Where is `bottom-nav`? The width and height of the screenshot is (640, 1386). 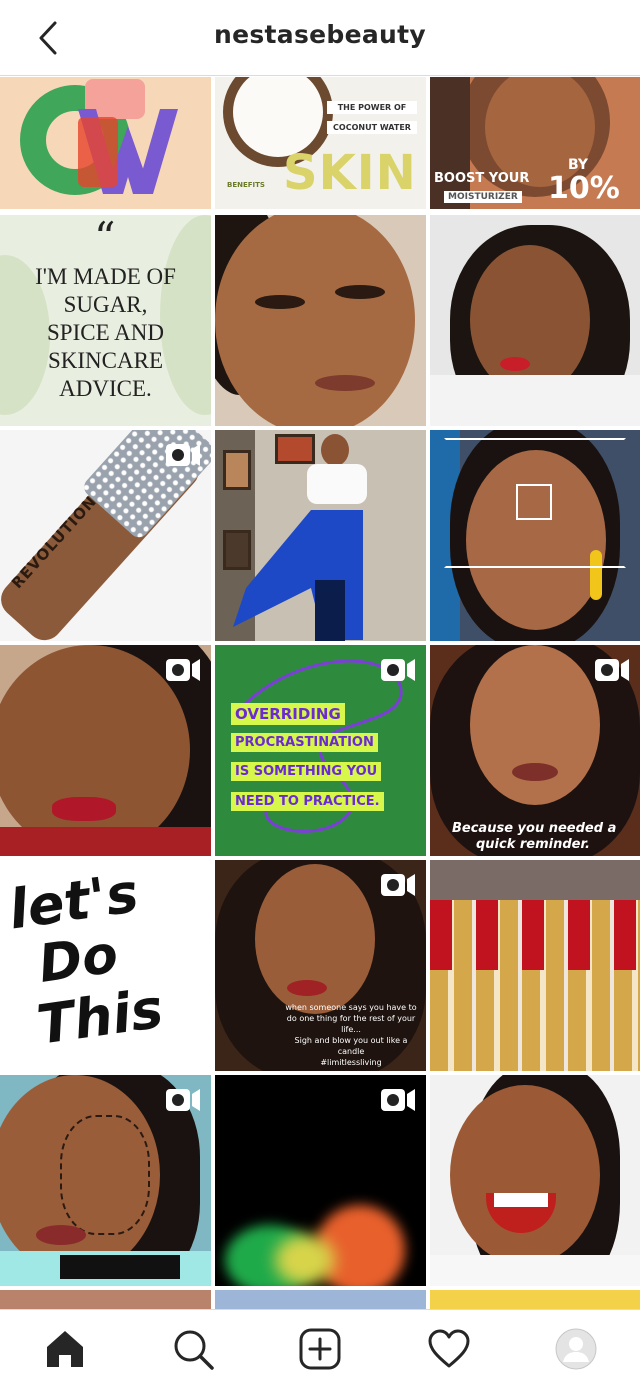 bottom-nav is located at coordinates (320, 1347).